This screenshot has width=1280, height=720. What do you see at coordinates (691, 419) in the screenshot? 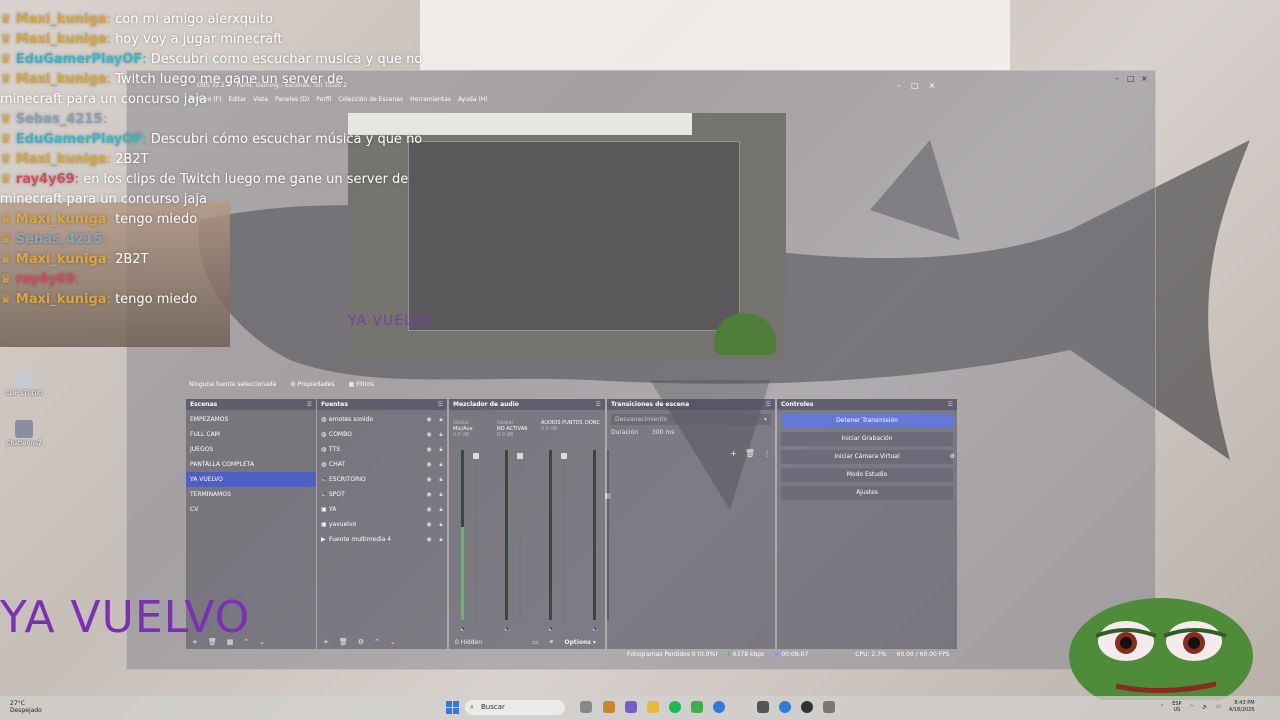
I see `transition-select: Desvanecimiento ▾` at bounding box center [691, 419].